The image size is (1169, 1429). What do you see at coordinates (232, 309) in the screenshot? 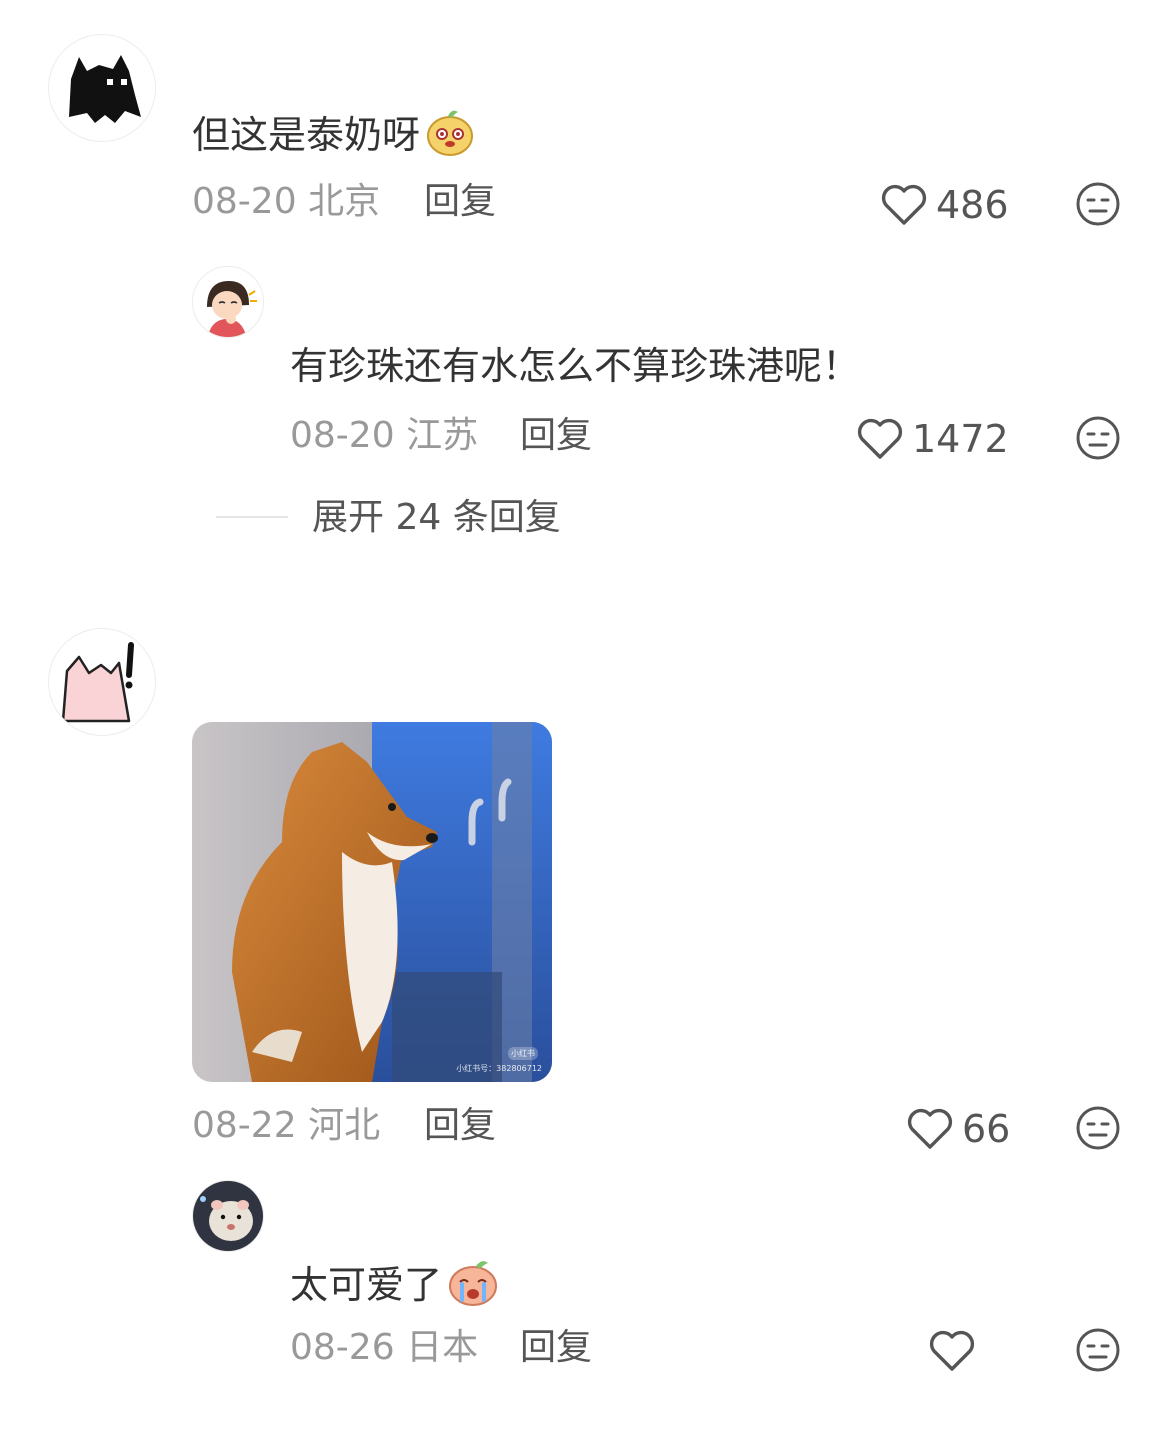
I see `thinking-girl-icon` at bounding box center [232, 309].